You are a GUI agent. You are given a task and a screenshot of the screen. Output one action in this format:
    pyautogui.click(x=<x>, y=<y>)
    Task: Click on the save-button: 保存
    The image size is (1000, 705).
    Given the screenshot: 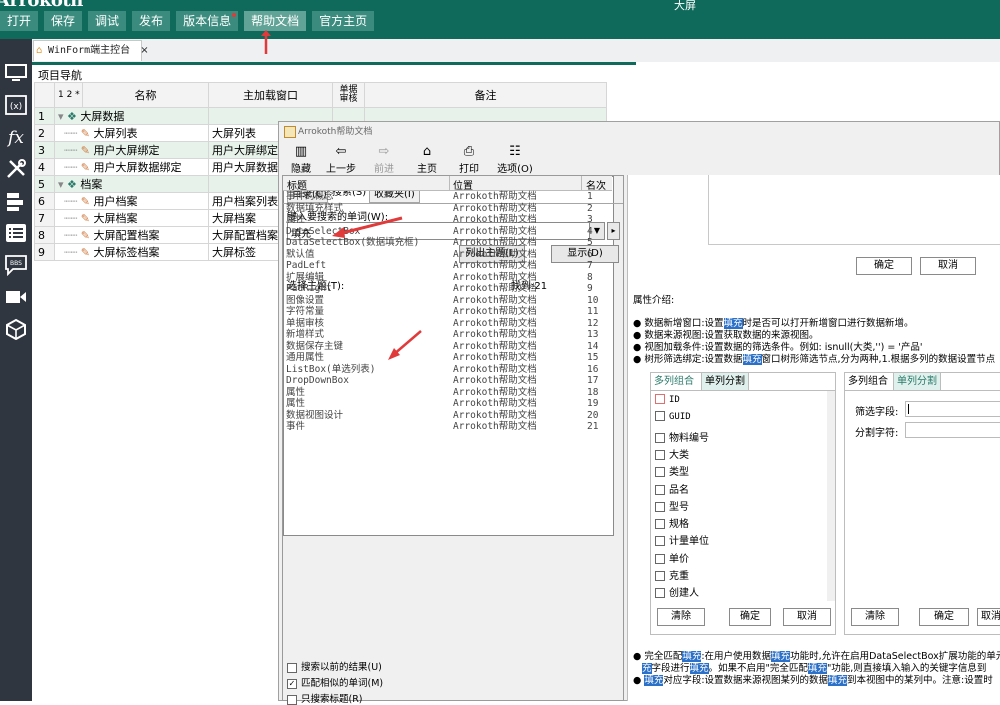 What is the action you would take?
    pyautogui.click(x=63, y=21)
    